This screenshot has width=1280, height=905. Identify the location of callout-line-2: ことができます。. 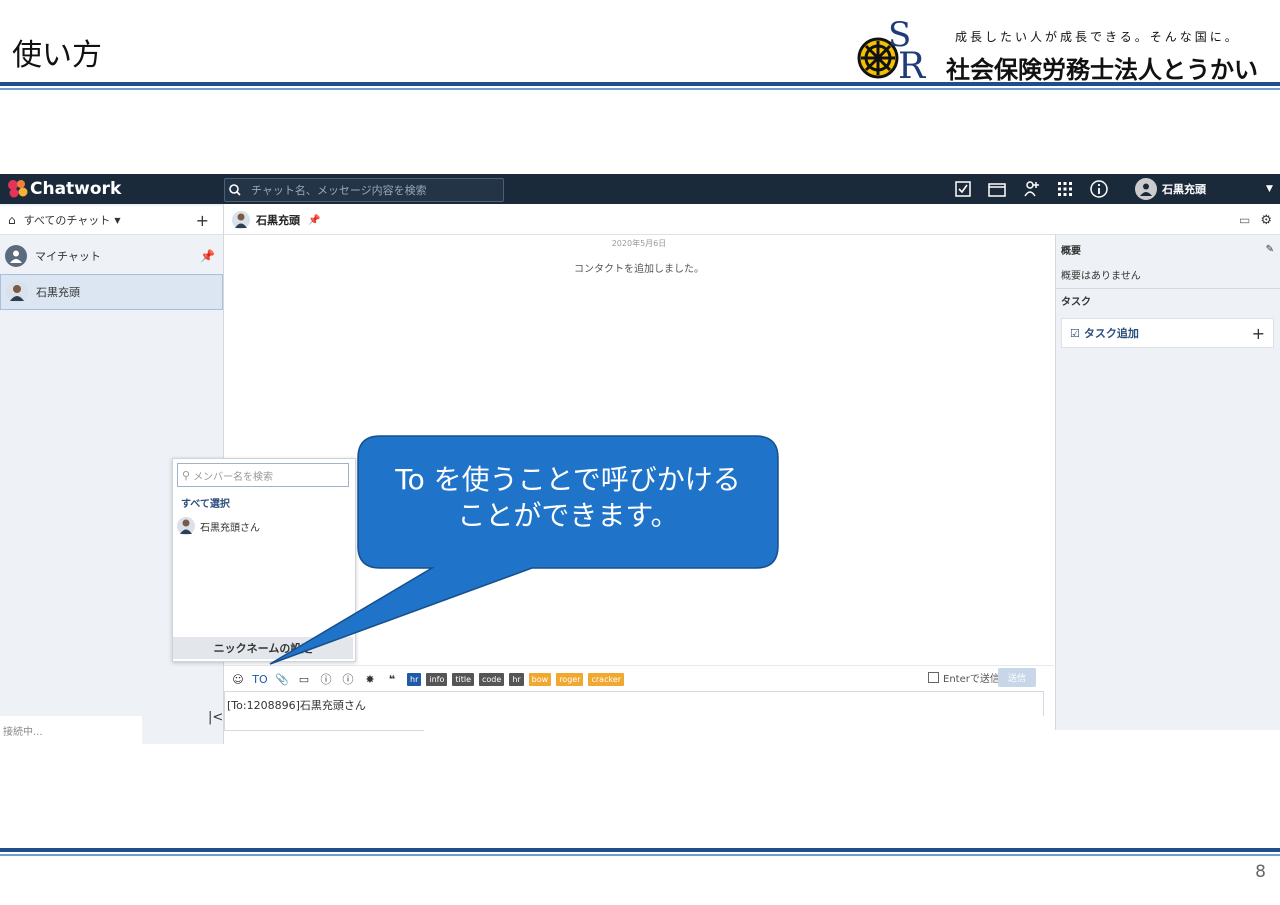
(568, 515).